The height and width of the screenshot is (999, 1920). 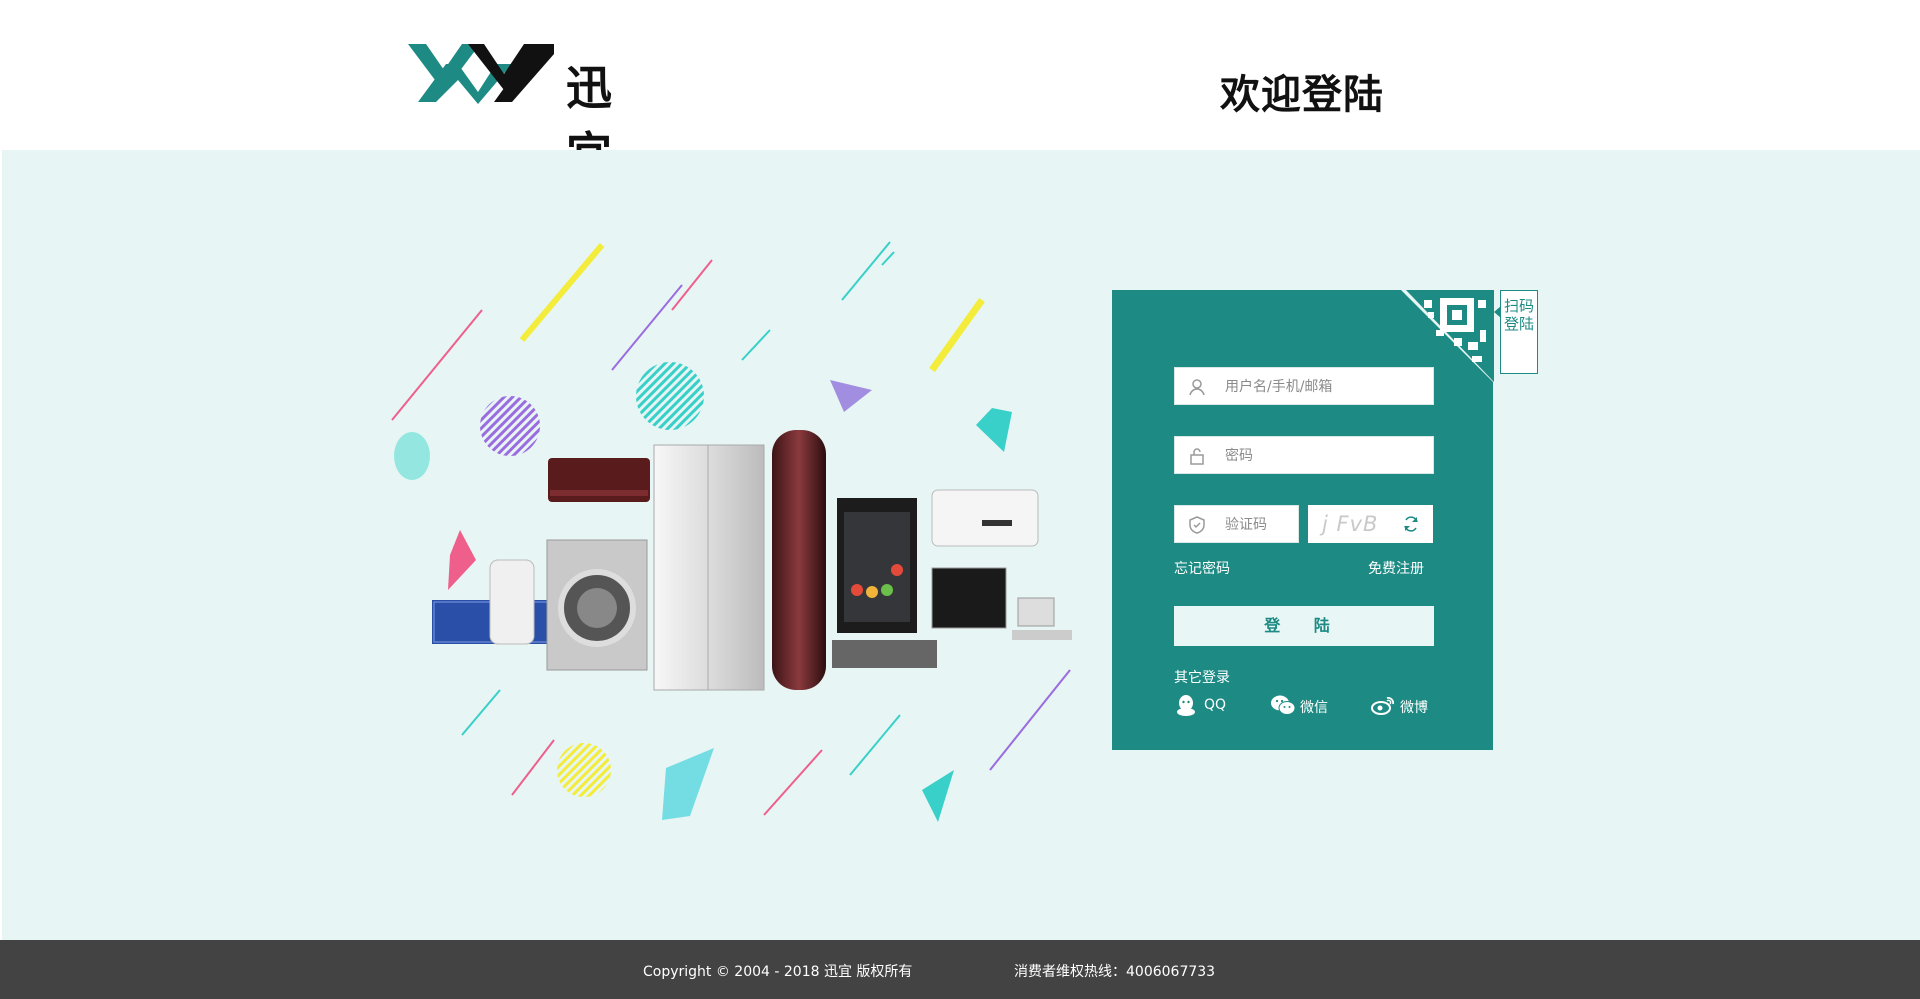 I want to click on captcha-input, so click(x=1260, y=525).